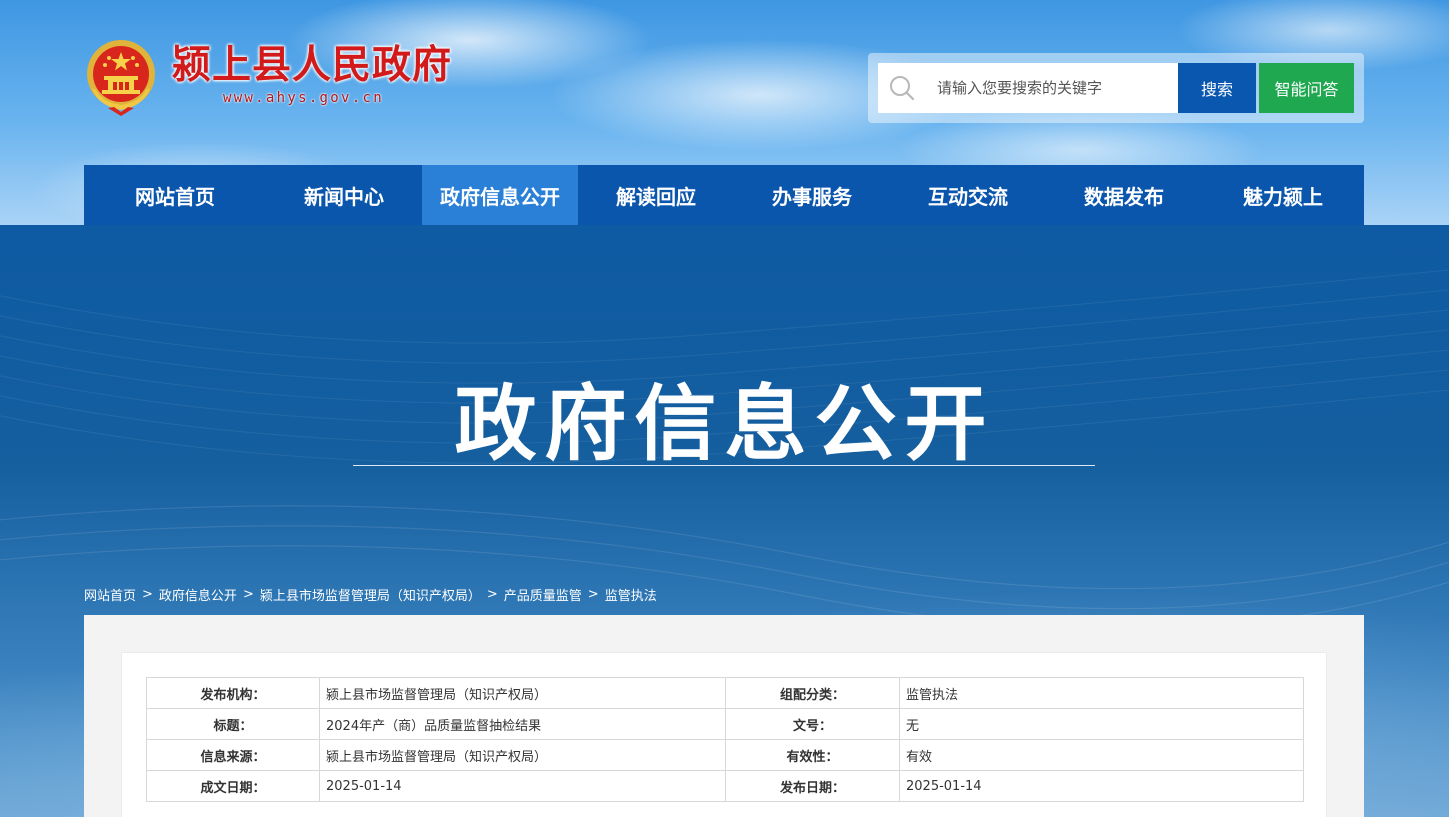 The height and width of the screenshot is (817, 1449). Describe the element at coordinates (233, 693) in the screenshot. I see `meta-label: 发布机构：` at that location.